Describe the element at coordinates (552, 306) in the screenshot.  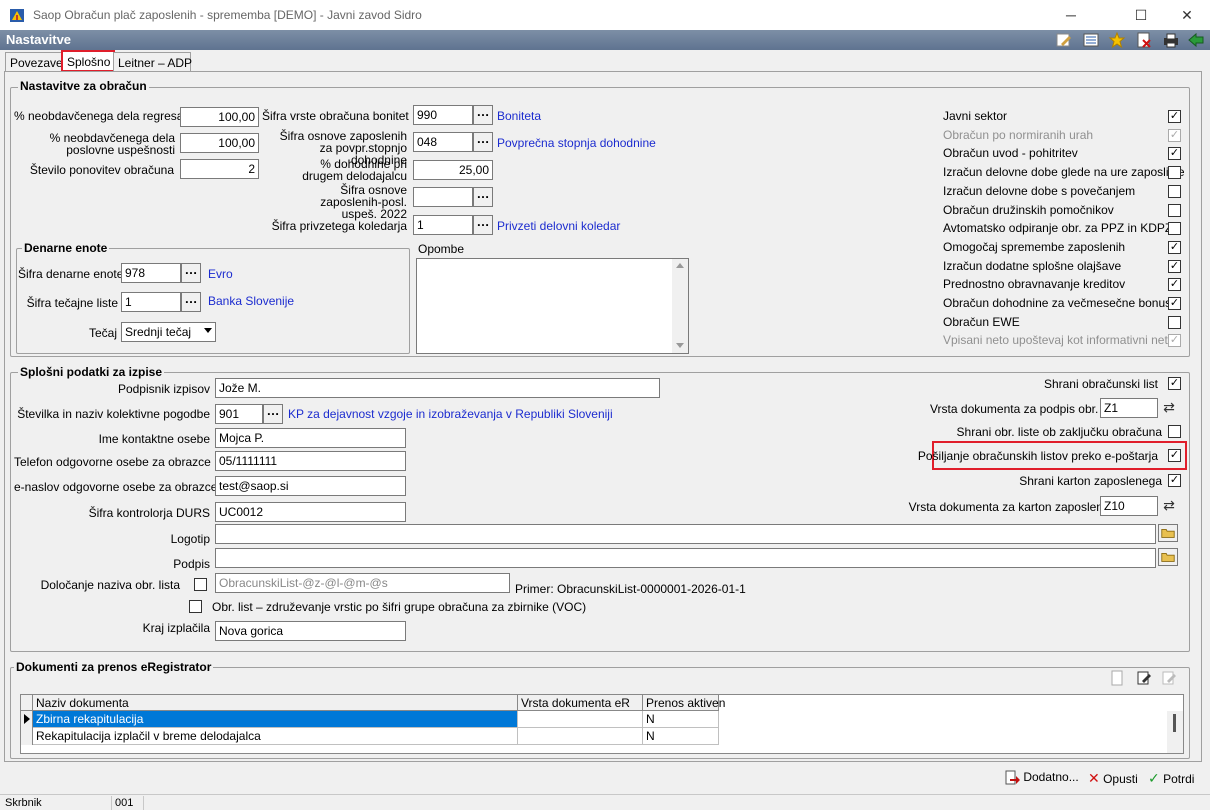
I see `opombe-textarea` at that location.